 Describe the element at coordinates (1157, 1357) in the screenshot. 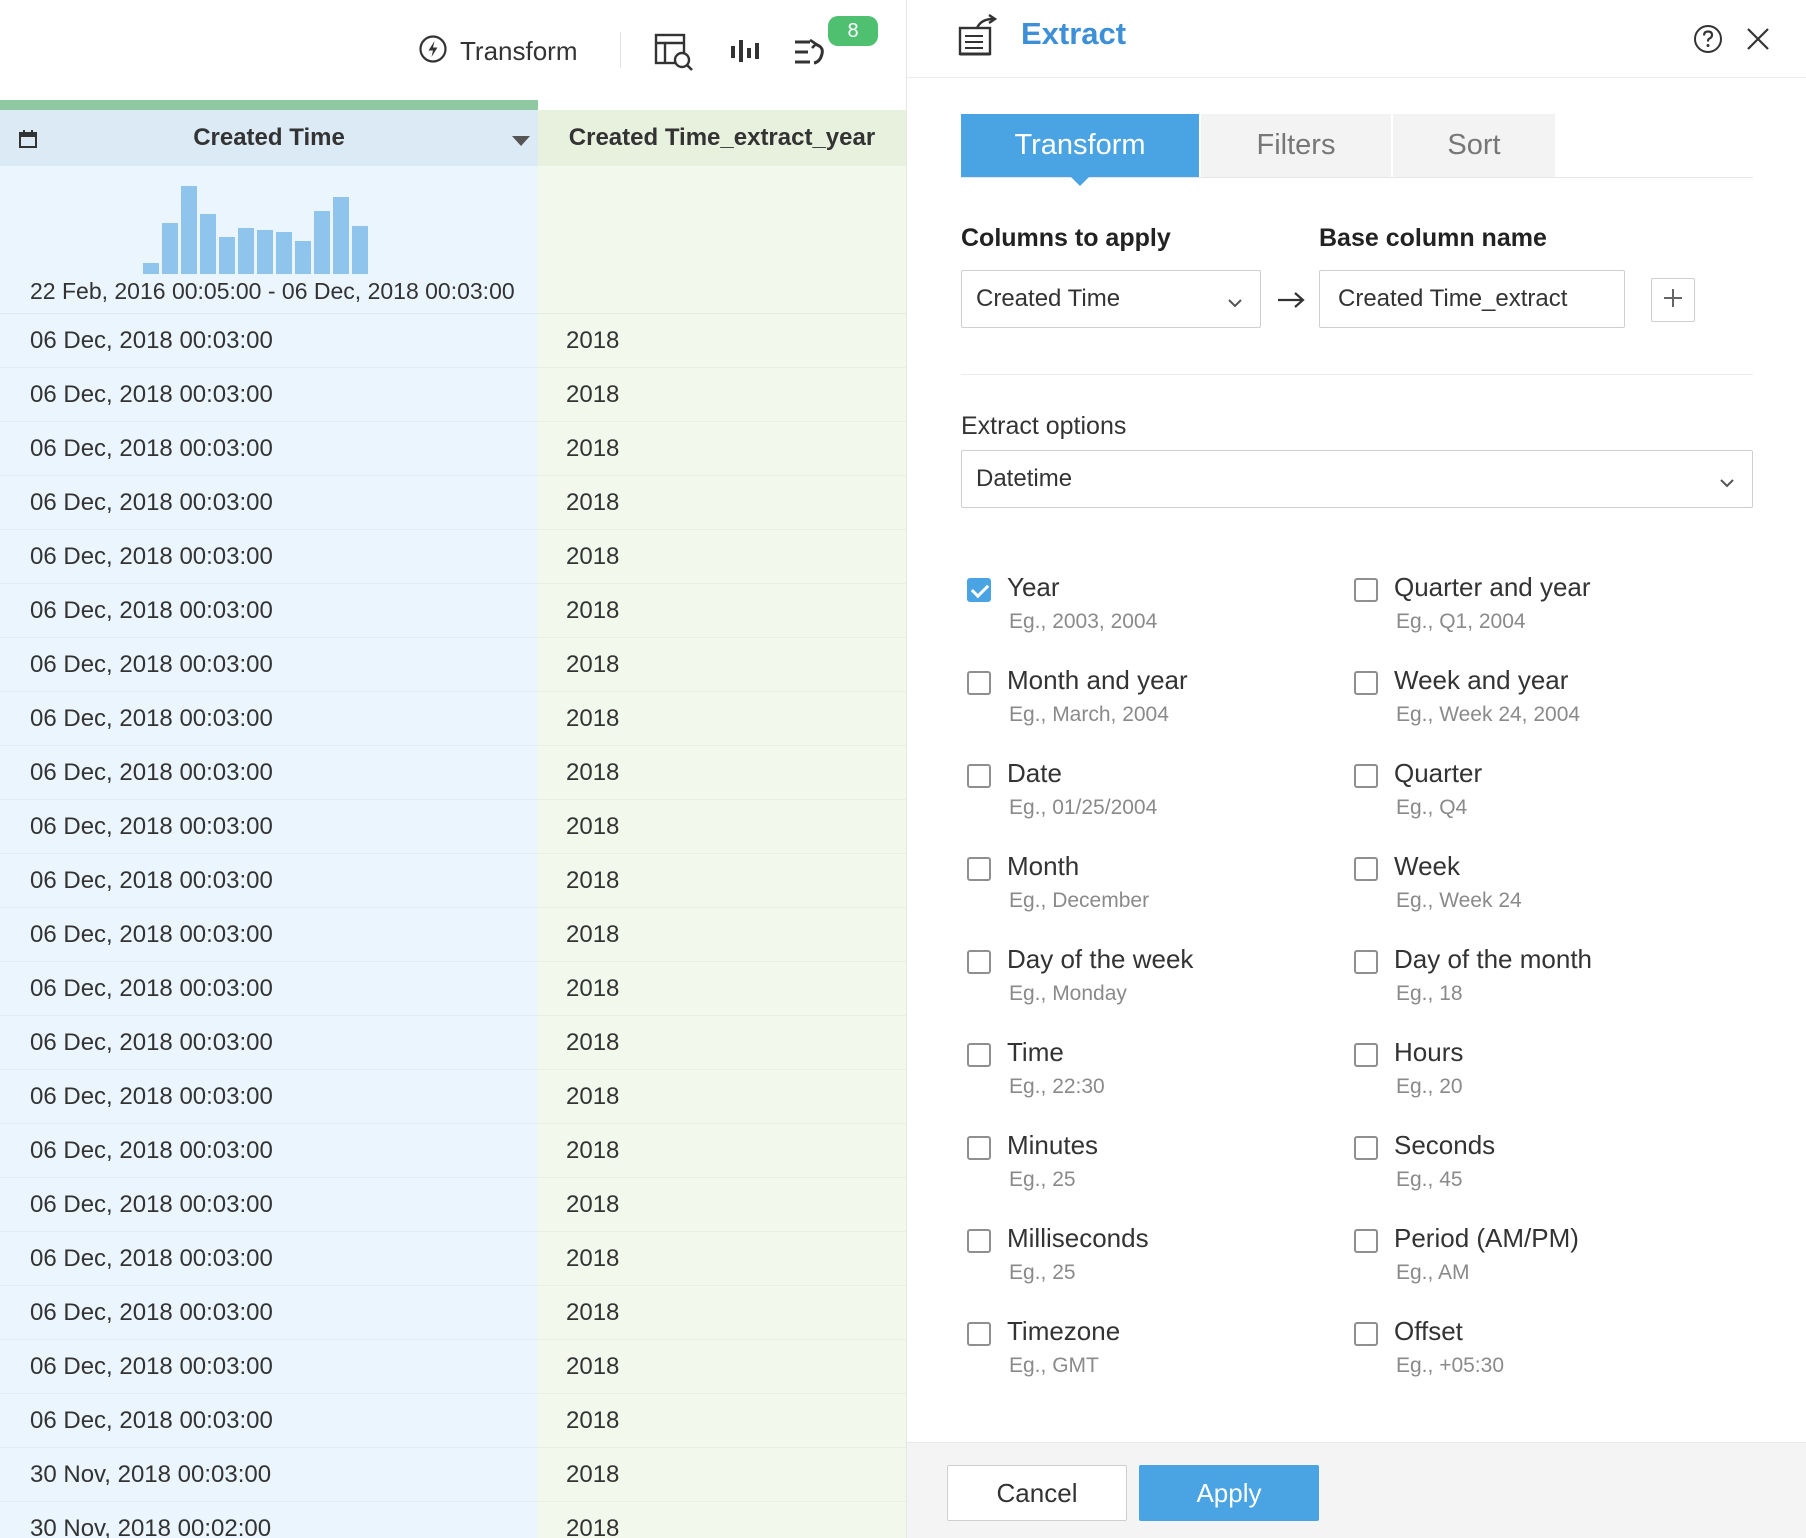

I see `extract-option-timezone: Timezone Eg., GMT` at that location.